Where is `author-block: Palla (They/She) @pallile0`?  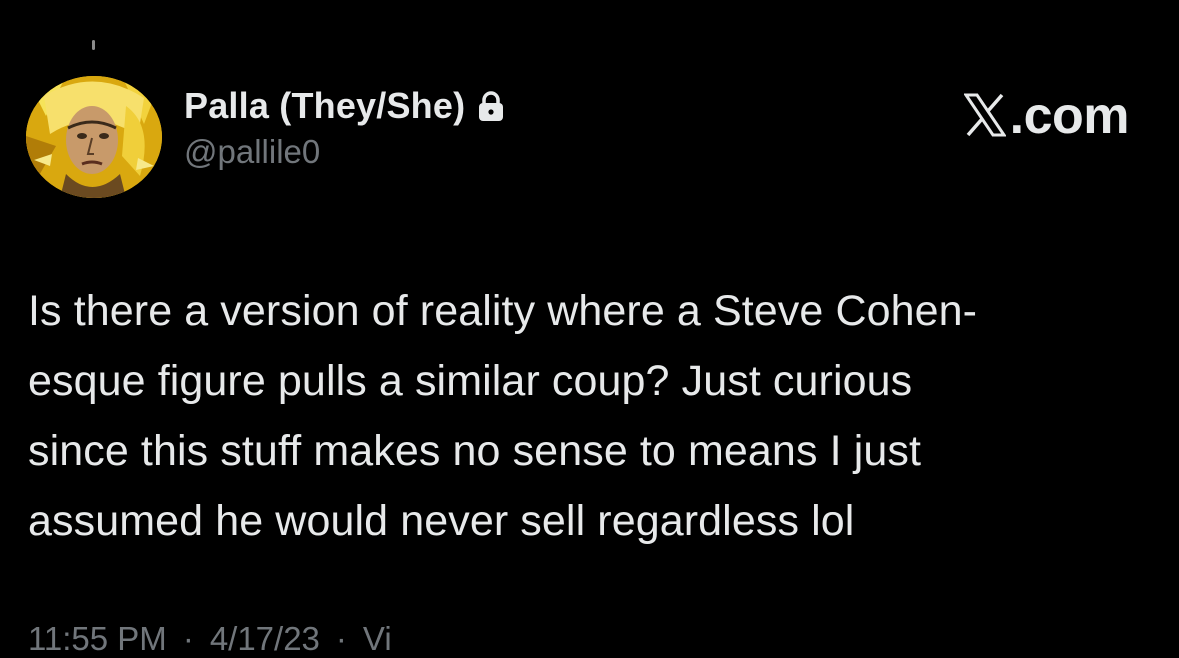 author-block: Palla (They/She) @pallile0 is located at coordinates (344, 127).